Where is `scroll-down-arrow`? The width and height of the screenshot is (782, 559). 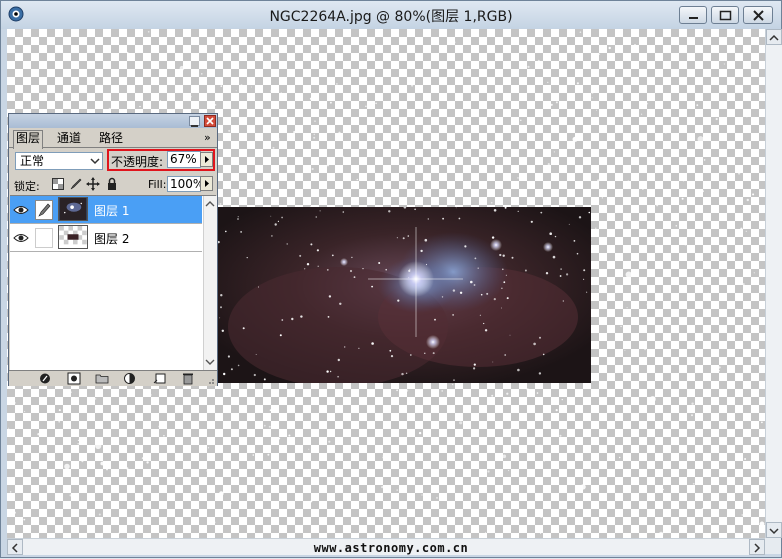 scroll-down-arrow is located at coordinates (774, 530).